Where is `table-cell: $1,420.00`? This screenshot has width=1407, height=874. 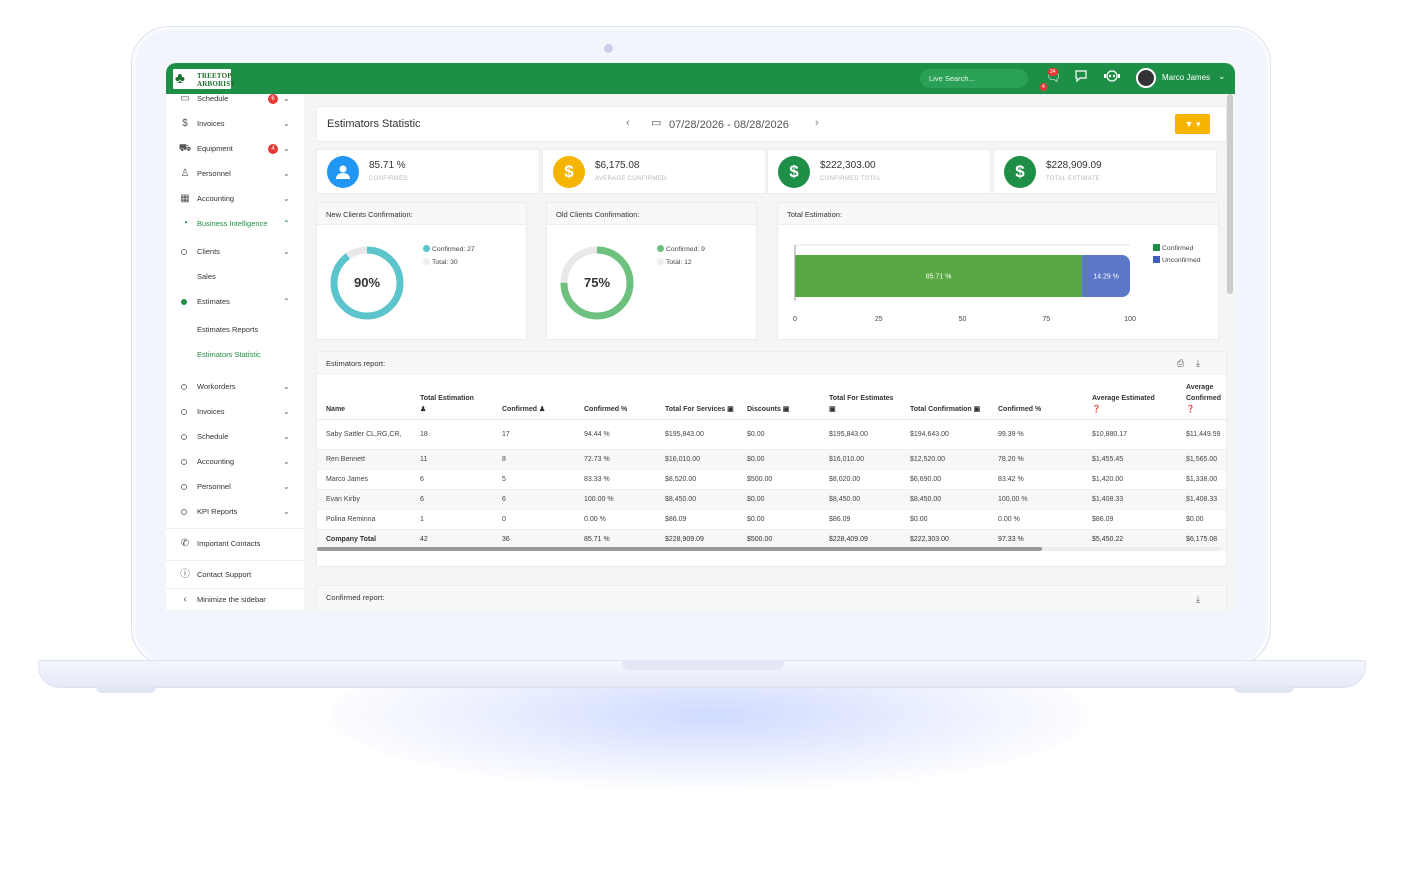 table-cell: $1,420.00 is located at coordinates (1130, 479).